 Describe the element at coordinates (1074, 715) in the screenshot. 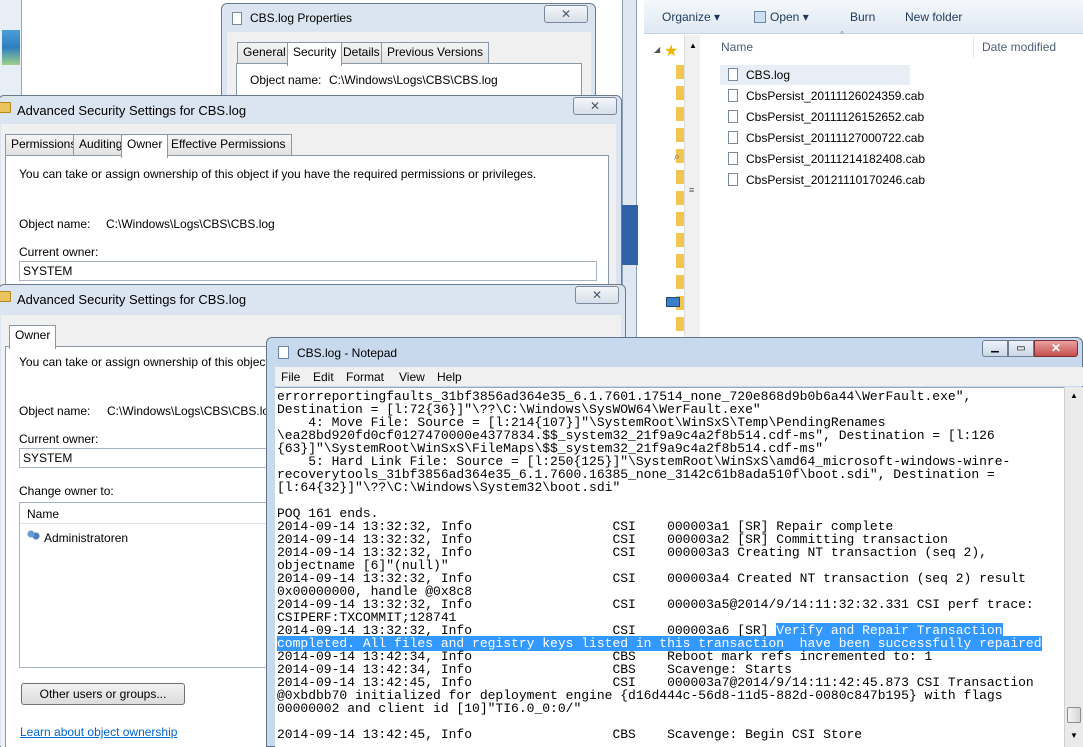

I see `scroll-thumb` at that location.